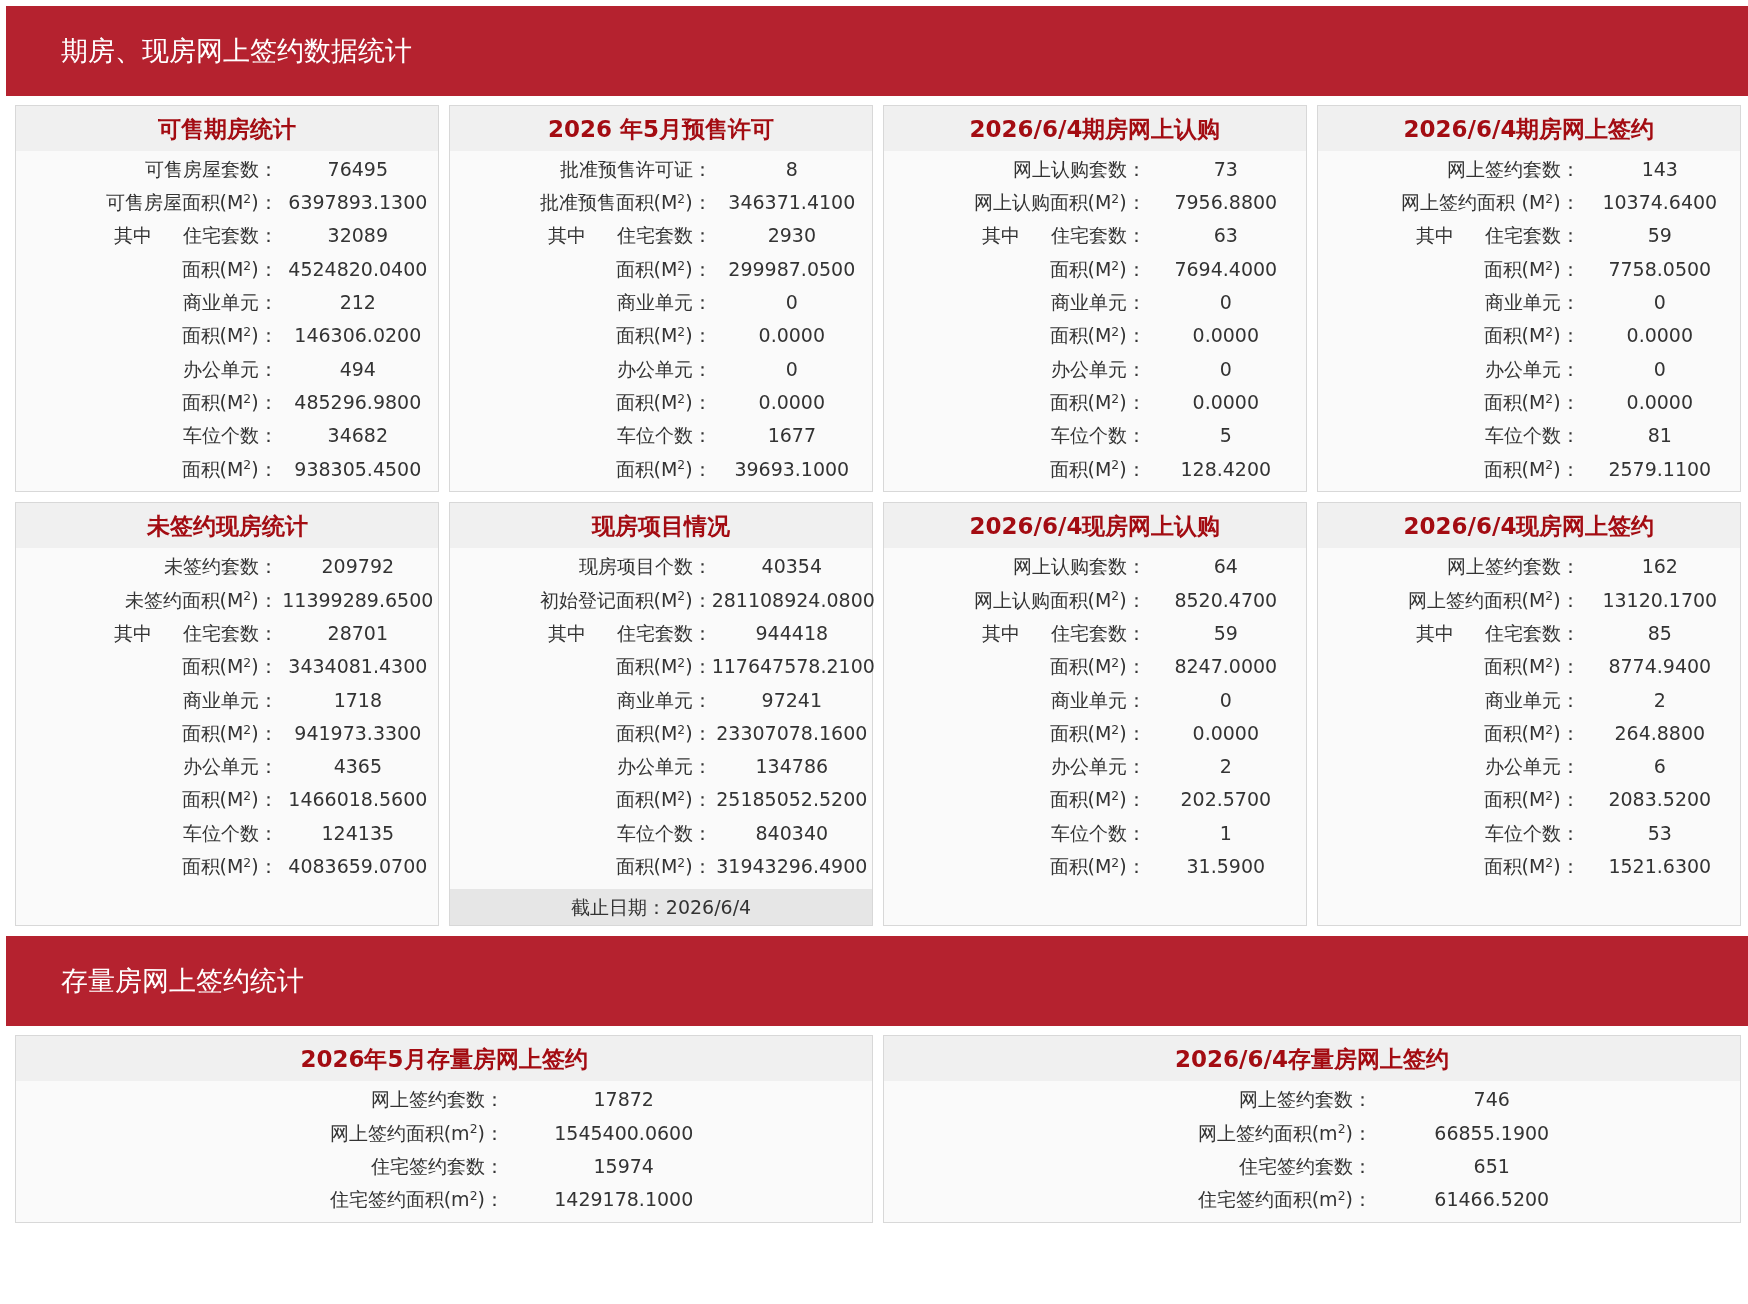 Image resolution: width=1748 pixels, height=1304 pixels. What do you see at coordinates (1226, 666) in the screenshot?
I see `field-value: 8247.0000` at bounding box center [1226, 666].